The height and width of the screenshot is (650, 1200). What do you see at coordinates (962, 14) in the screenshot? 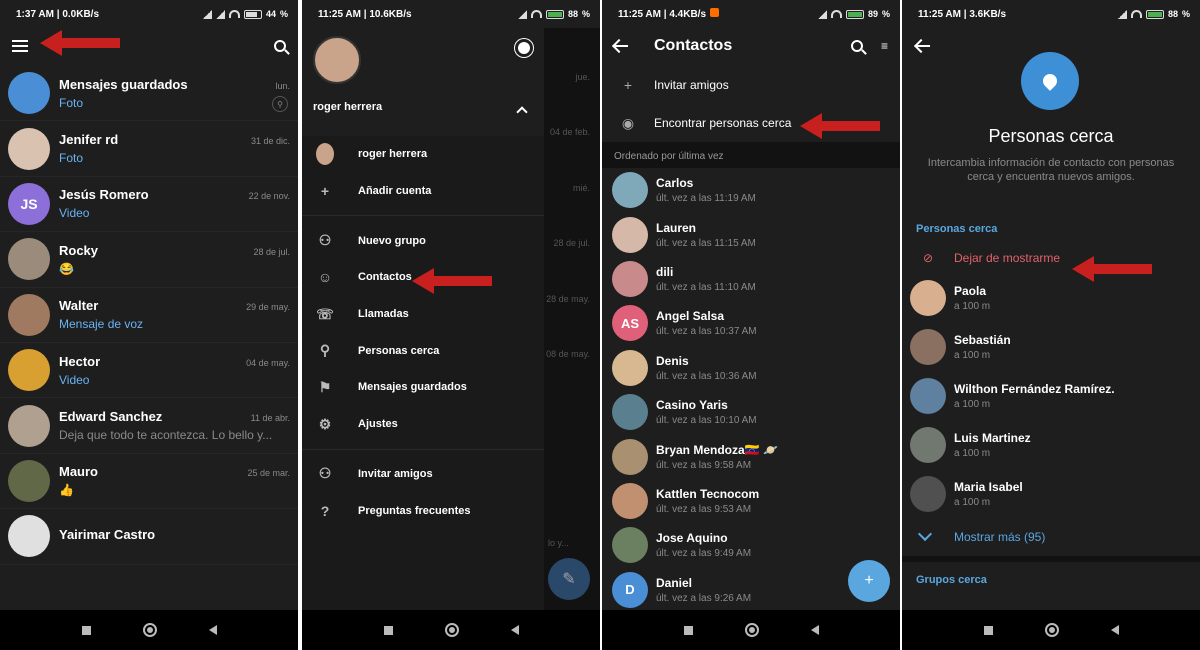
I see `status-time: 11:25 AM | 3.6KB/s` at bounding box center [962, 14].